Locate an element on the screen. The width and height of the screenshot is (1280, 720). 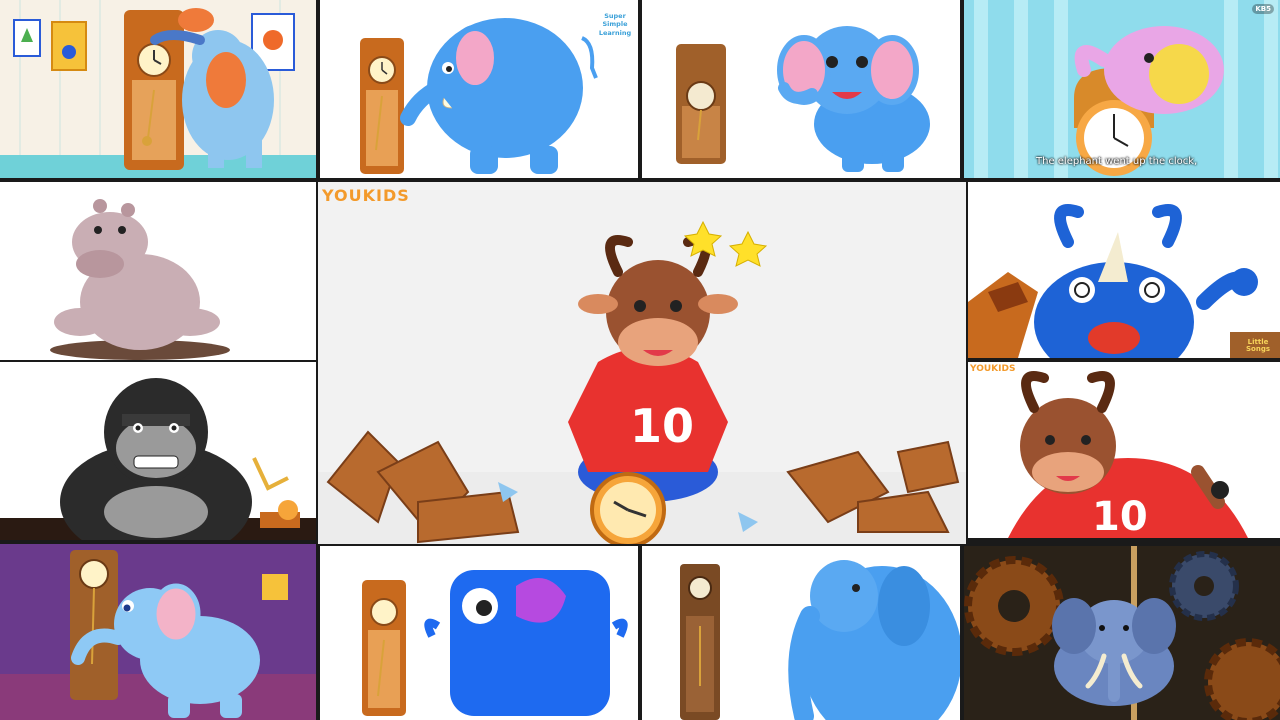
tile-square-elephant is located at coordinates (479, 633).